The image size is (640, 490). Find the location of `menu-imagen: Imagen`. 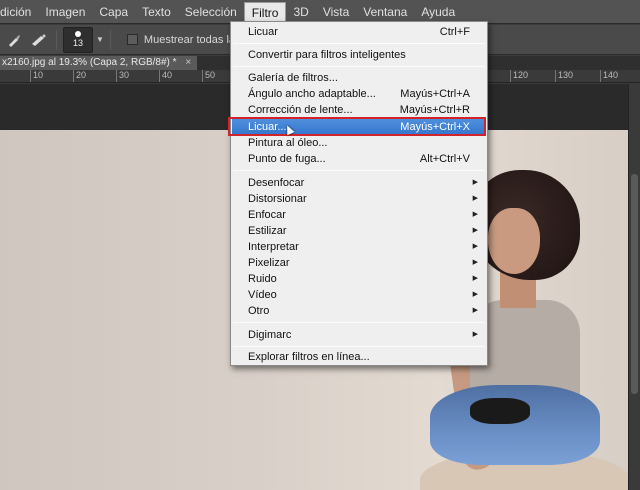

menu-imagen: Imagen is located at coordinates (65, 12).